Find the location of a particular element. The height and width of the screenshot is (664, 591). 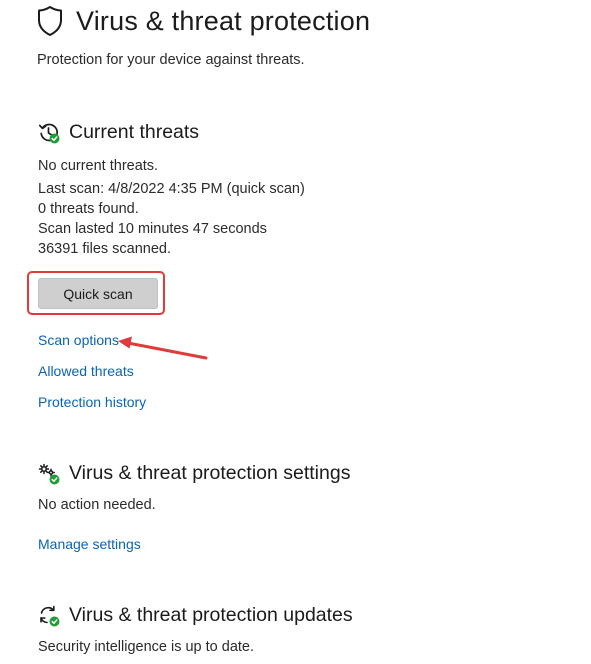

current-threats-title: Current threats is located at coordinates (134, 132).